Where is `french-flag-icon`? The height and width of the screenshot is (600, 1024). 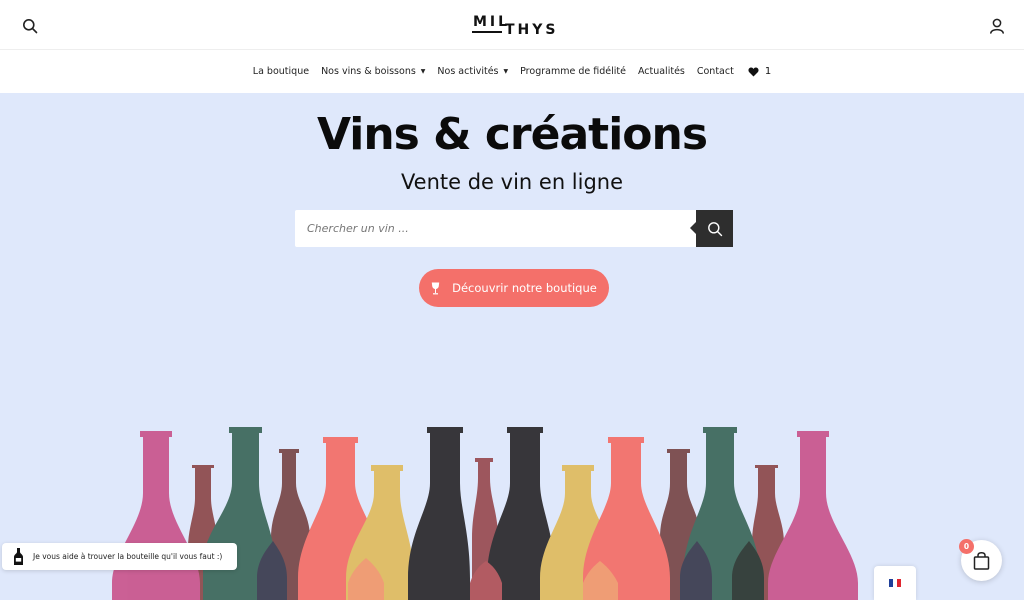
french-flag-icon is located at coordinates (895, 583).